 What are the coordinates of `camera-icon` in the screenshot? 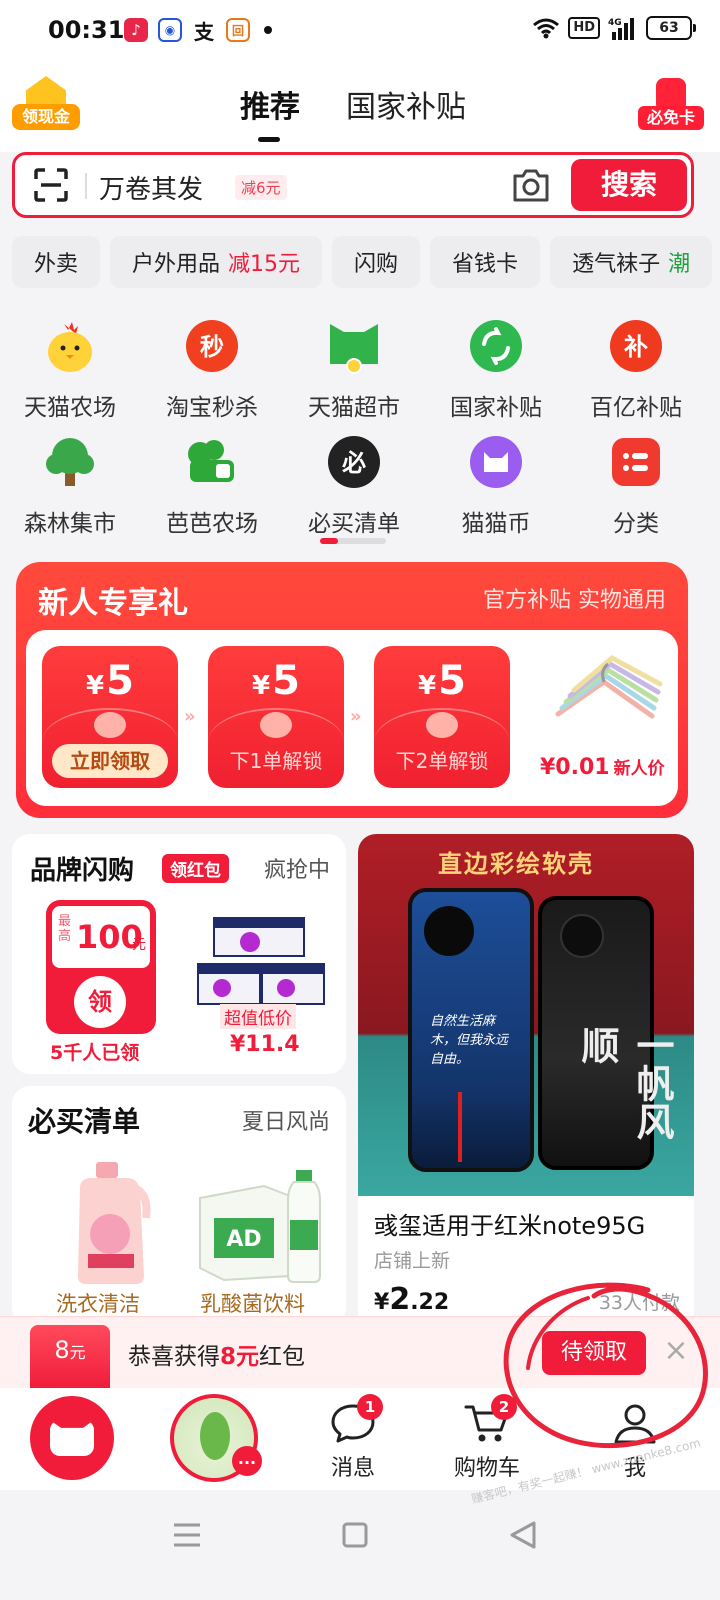 It's located at (531, 185).